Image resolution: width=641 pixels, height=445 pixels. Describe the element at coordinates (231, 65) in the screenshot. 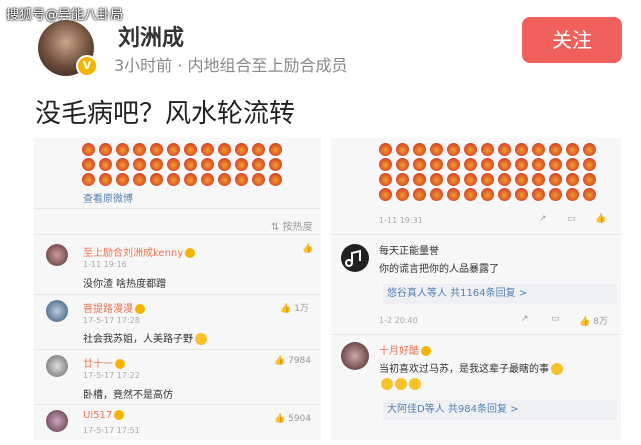

I see `post-meta: 3小时前 · 内地组合至上励合成员` at that location.